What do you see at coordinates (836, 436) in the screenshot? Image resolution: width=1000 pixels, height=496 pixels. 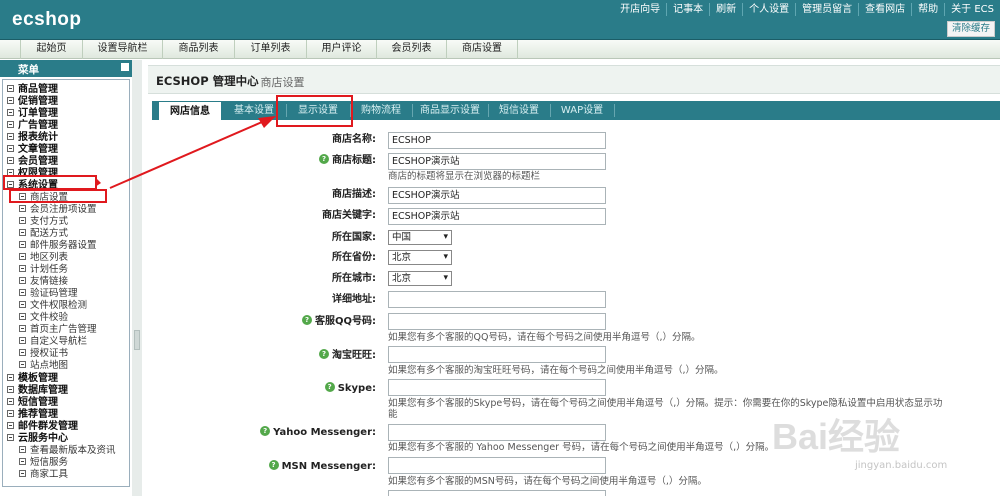 I see `watermark-logo: Bai经验` at bounding box center [836, 436].